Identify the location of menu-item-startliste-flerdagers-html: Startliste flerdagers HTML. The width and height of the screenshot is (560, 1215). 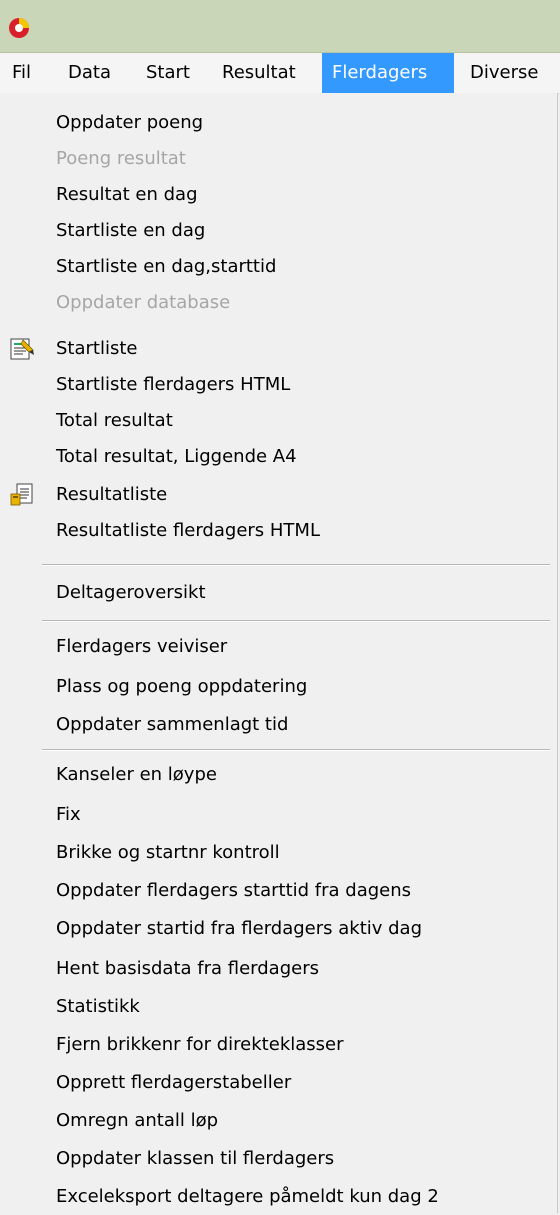
(278, 385).